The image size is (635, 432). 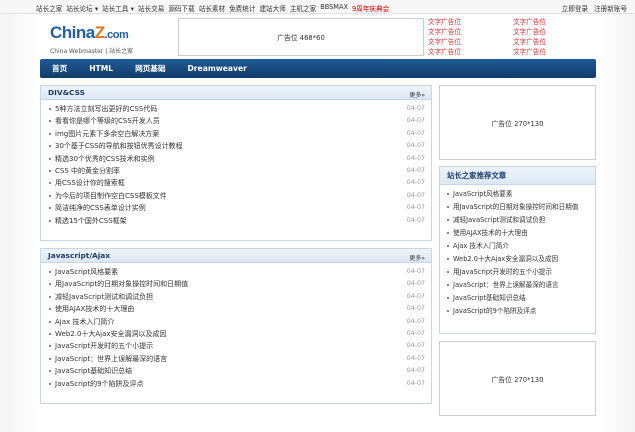 I want to click on list-item: JavaScript风格要素, so click(x=521, y=194).